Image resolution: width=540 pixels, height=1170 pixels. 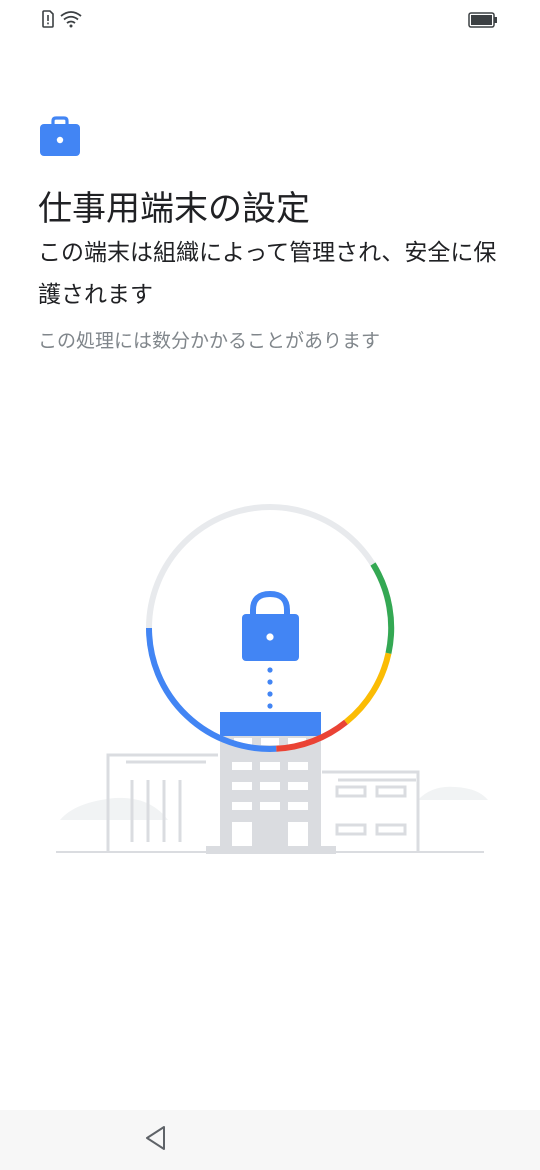 I want to click on back-button, so click(x=156, y=1140).